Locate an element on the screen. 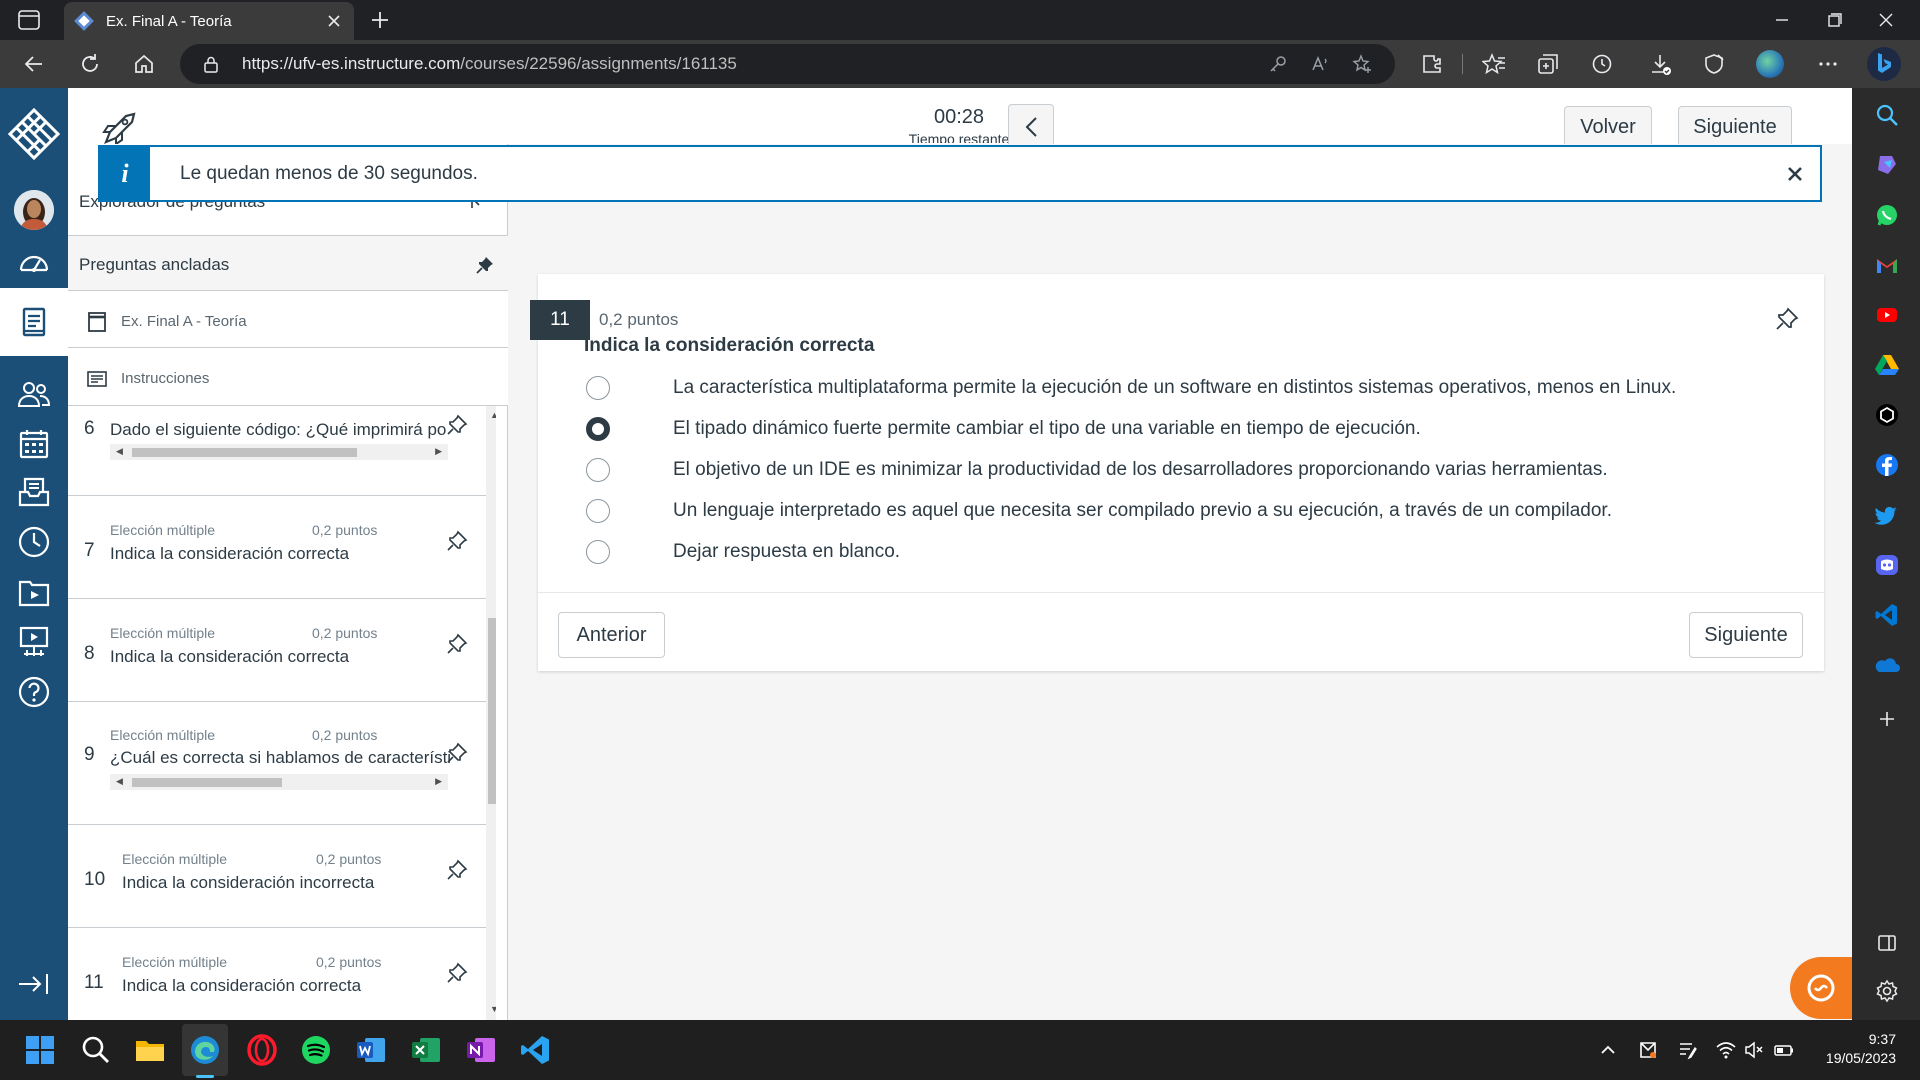 The height and width of the screenshot is (1080, 1920). refresh-icon is located at coordinates (90, 64).